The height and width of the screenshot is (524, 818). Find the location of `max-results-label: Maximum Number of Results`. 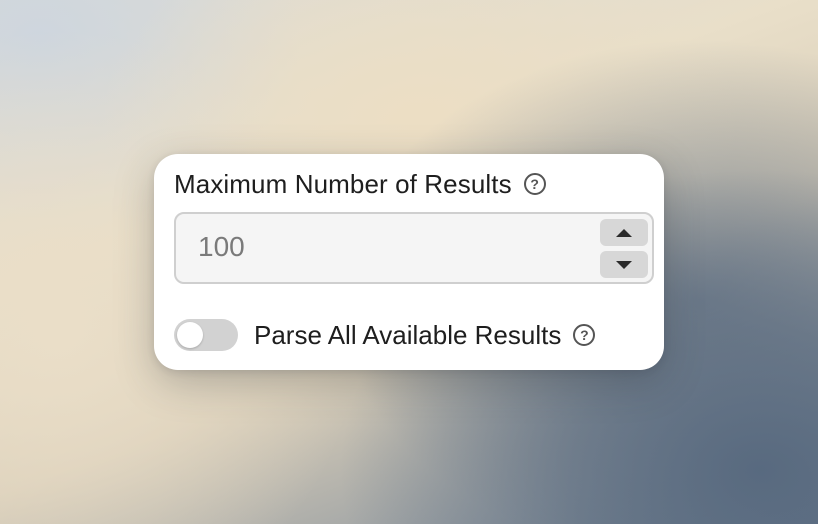

max-results-label: Maximum Number of Results is located at coordinates (343, 183).